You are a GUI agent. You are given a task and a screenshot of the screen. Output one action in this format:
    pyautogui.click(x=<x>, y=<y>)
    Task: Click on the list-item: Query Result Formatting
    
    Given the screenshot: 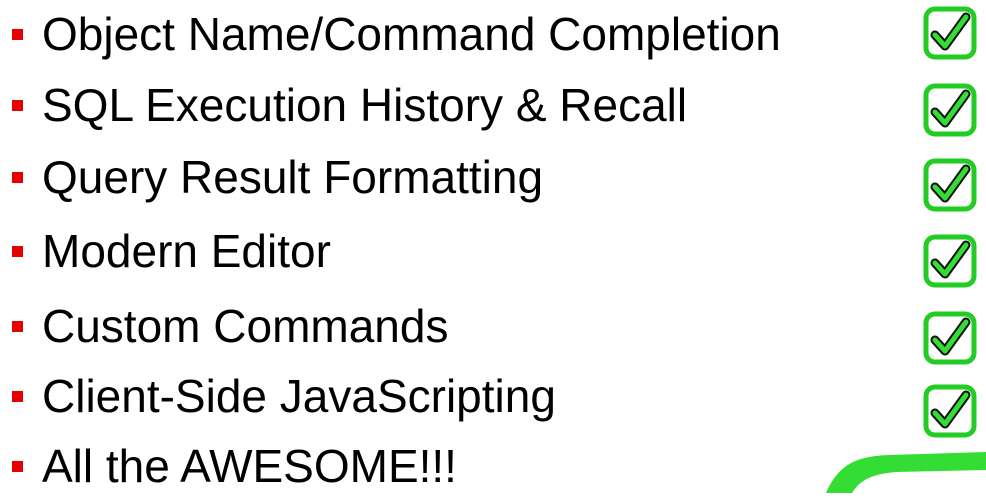 What is the action you would take?
    pyautogui.click(x=277, y=177)
    